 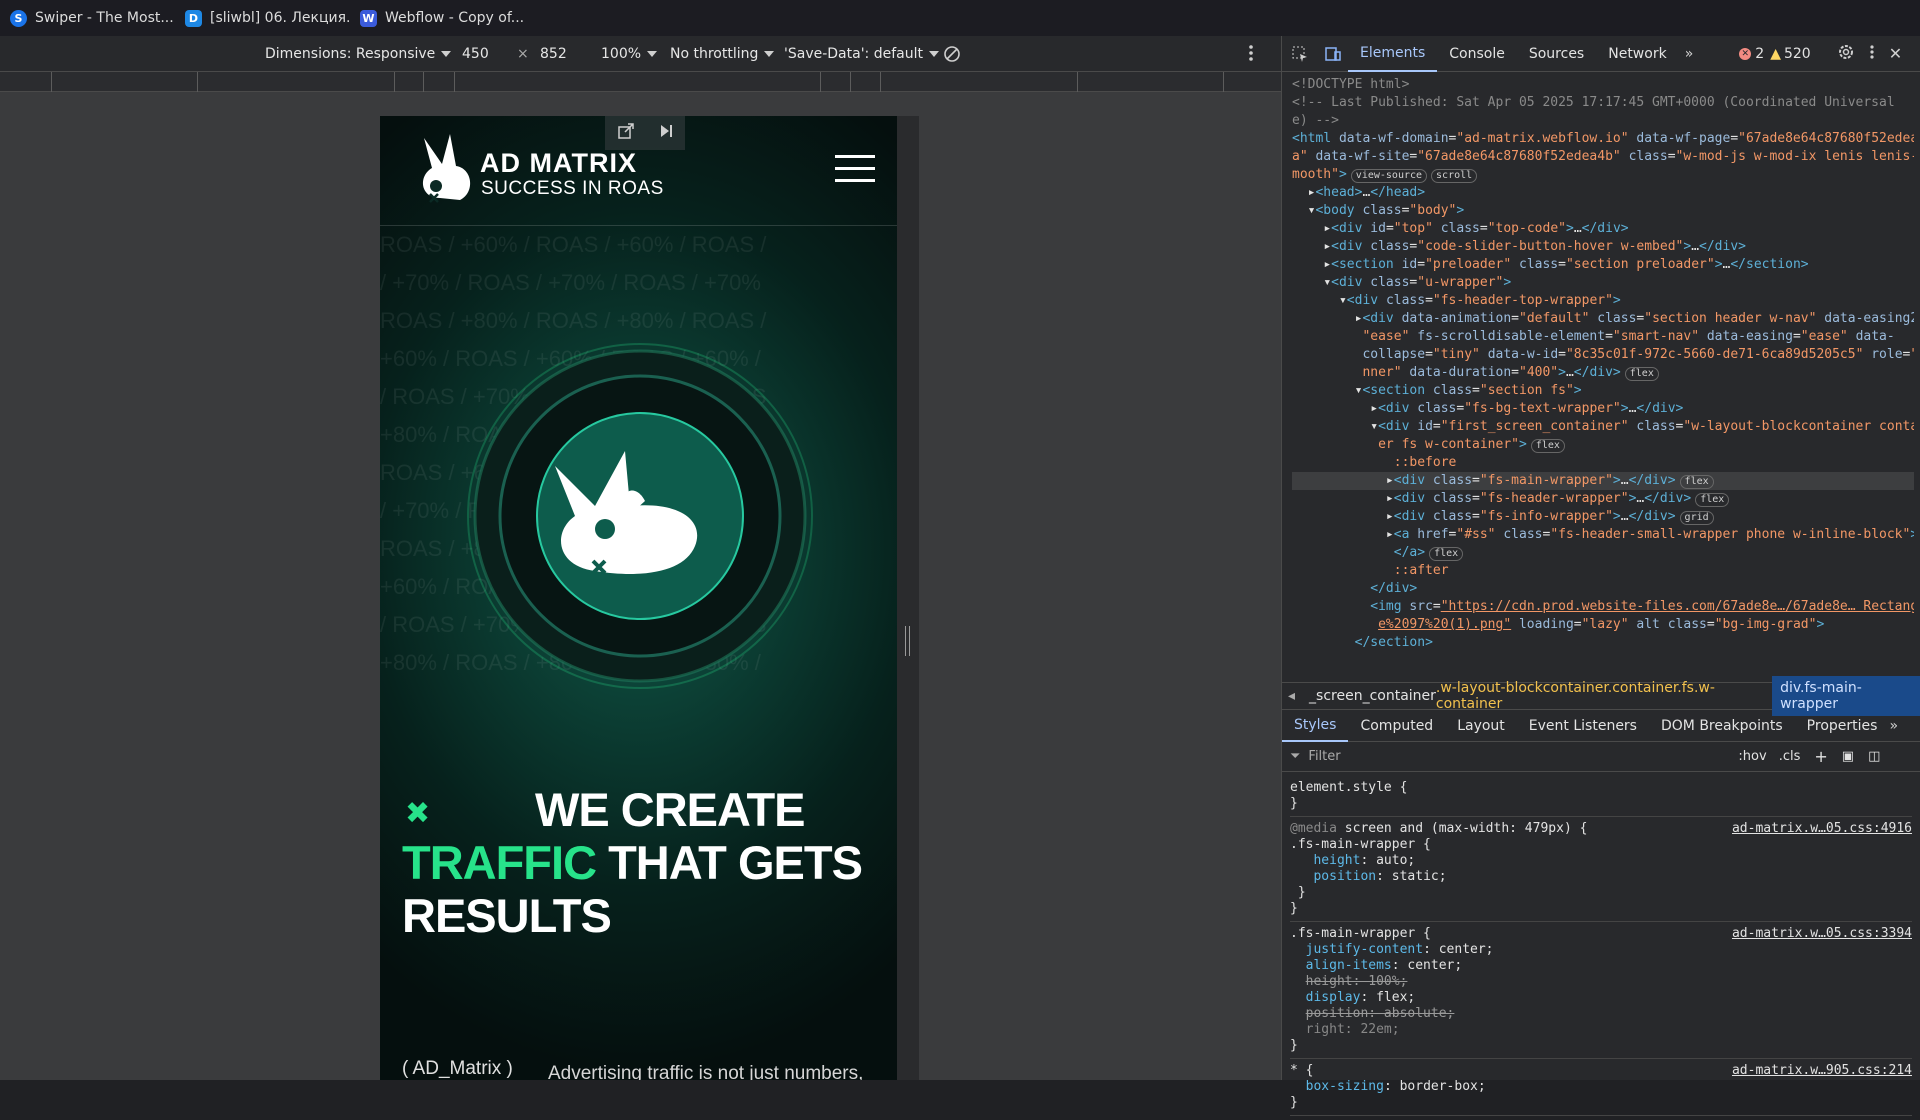 I want to click on save-data-dropdown: 'Save-Data': default, so click(x=861, y=54).